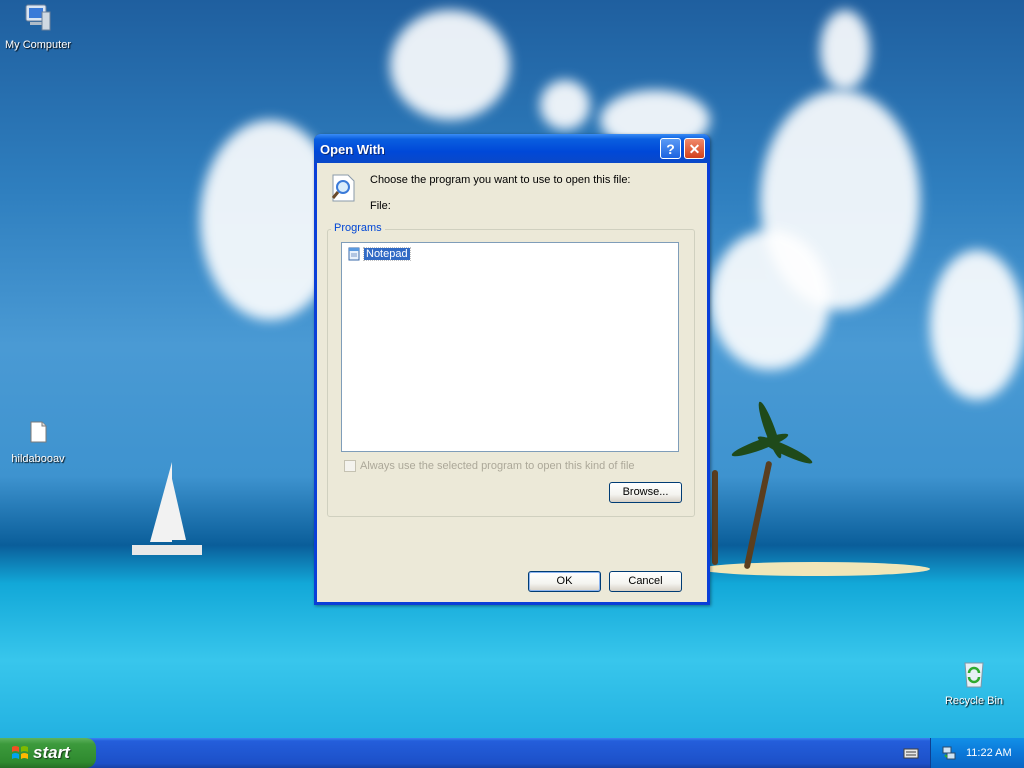 This screenshot has height=768, width=1024. What do you see at coordinates (974, 701) in the screenshot?
I see `desktop-icon-label: Recycle Bin` at bounding box center [974, 701].